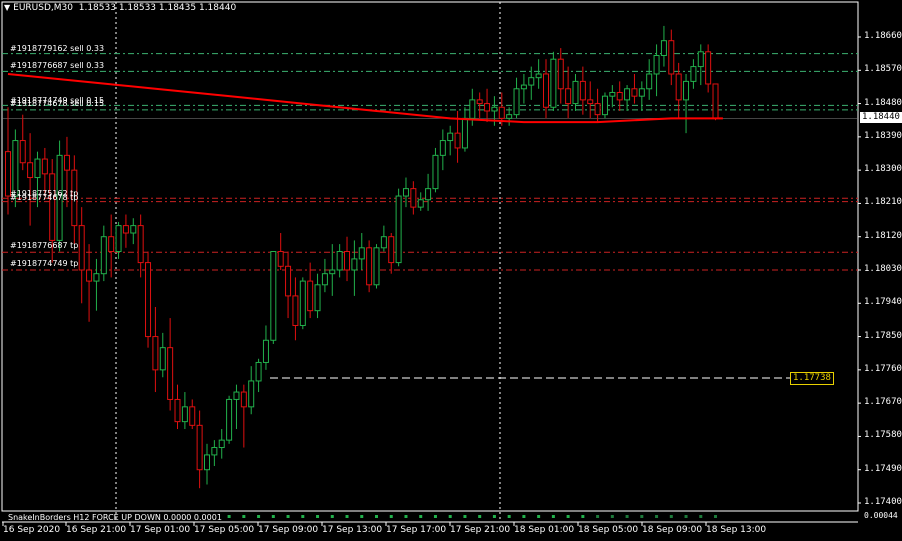 The height and width of the screenshot is (541, 902). I want to click on collapse-triangle-icon: ▼, so click(7, 7).